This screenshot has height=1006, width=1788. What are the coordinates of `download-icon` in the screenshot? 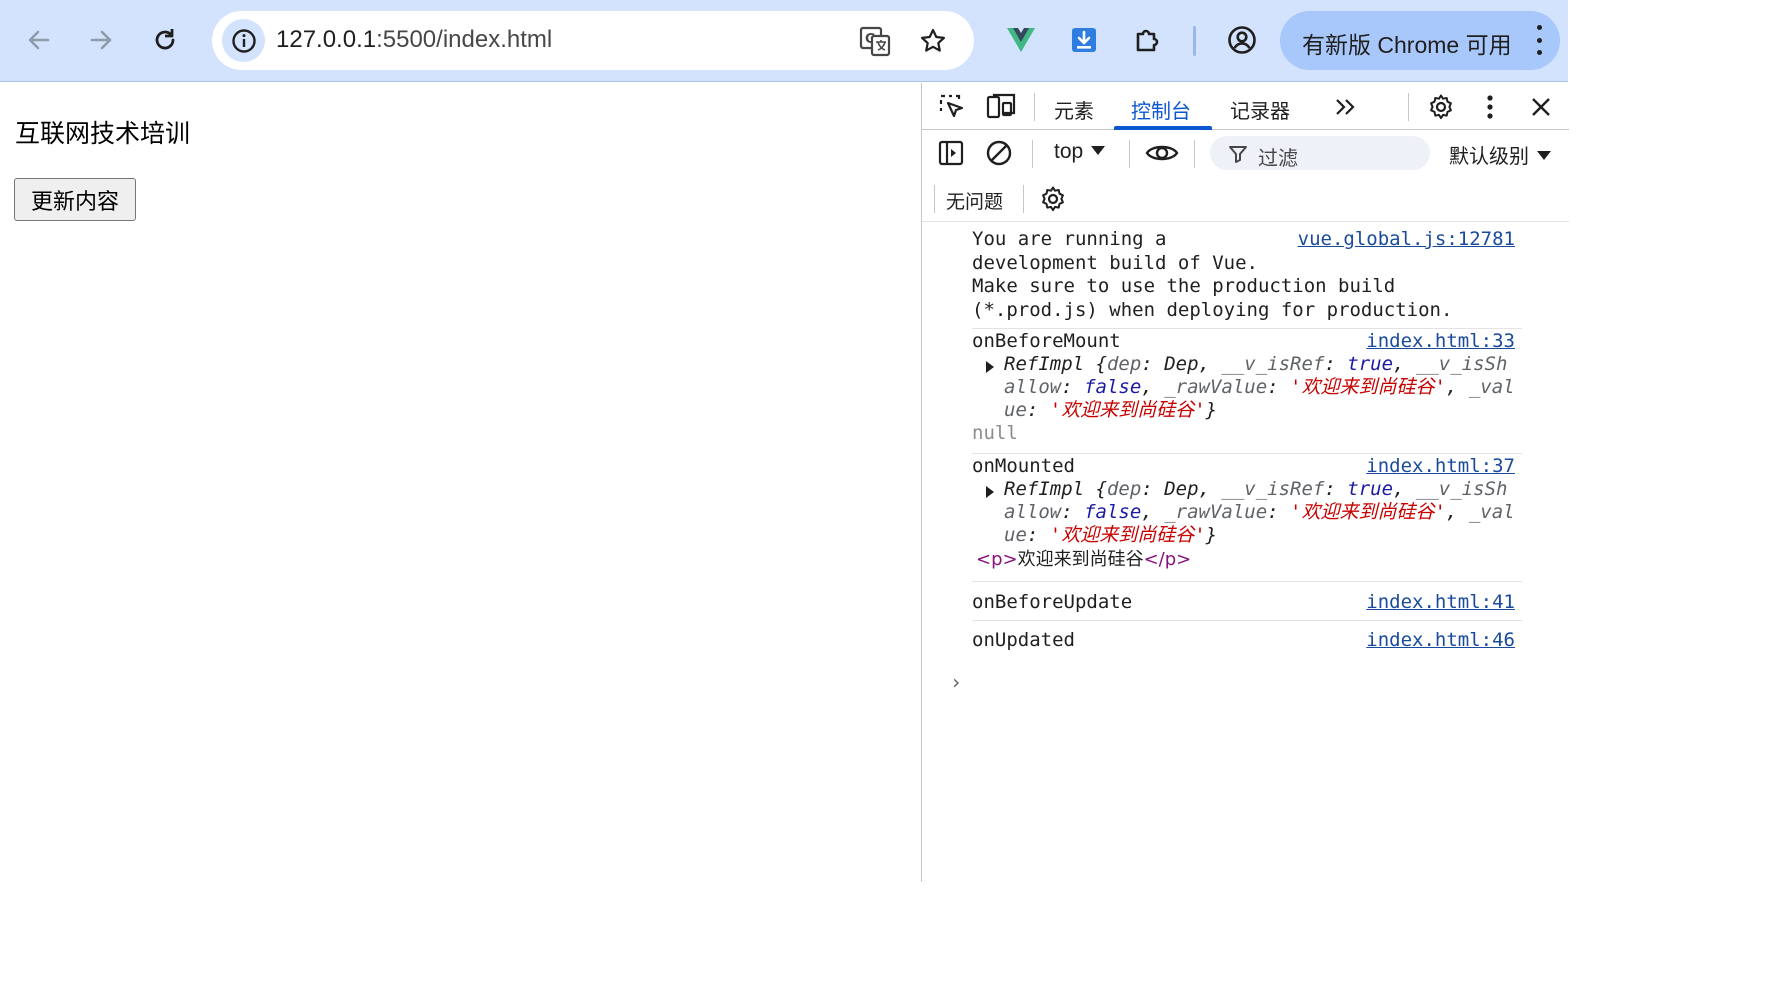 It's located at (1084, 40).